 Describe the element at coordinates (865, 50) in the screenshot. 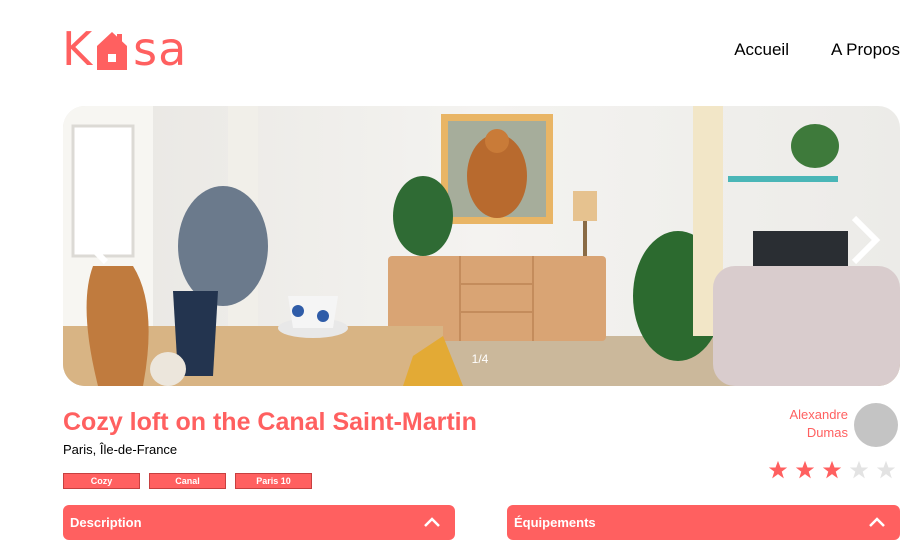

I see `nav-about-link: A Propos` at that location.